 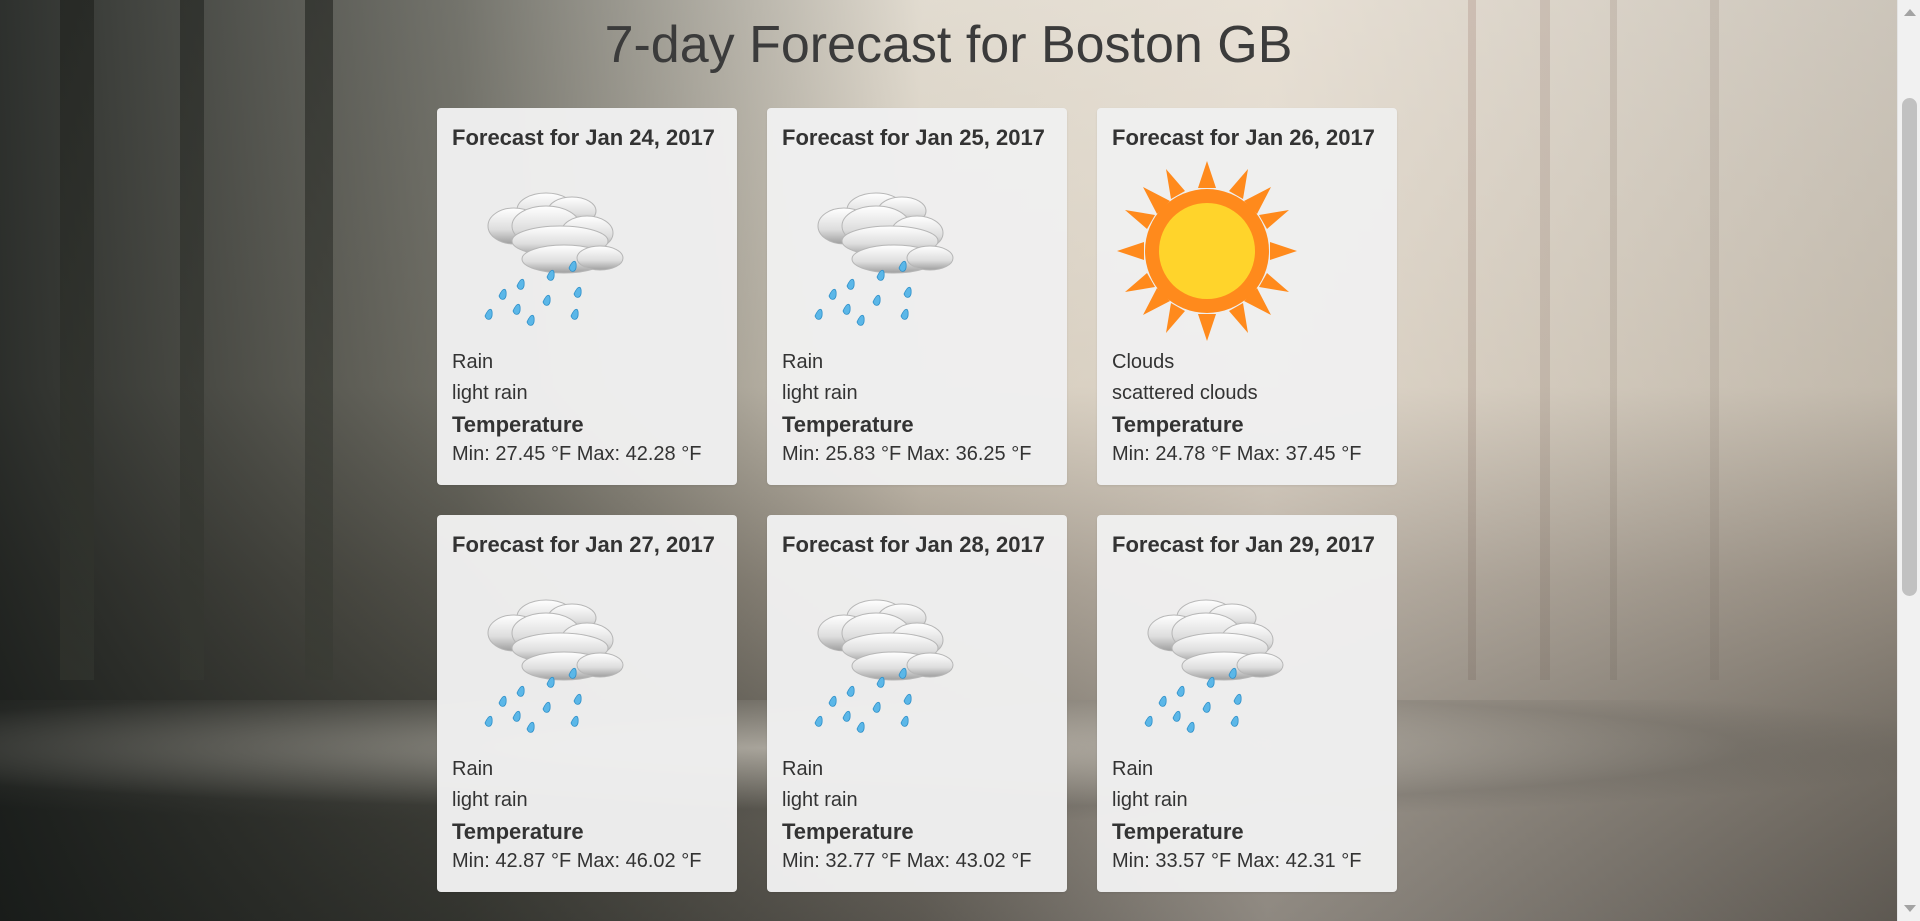 I want to click on temperature-range: Min: 24.78 °F Max: 37.45 °F, so click(x=1237, y=454).